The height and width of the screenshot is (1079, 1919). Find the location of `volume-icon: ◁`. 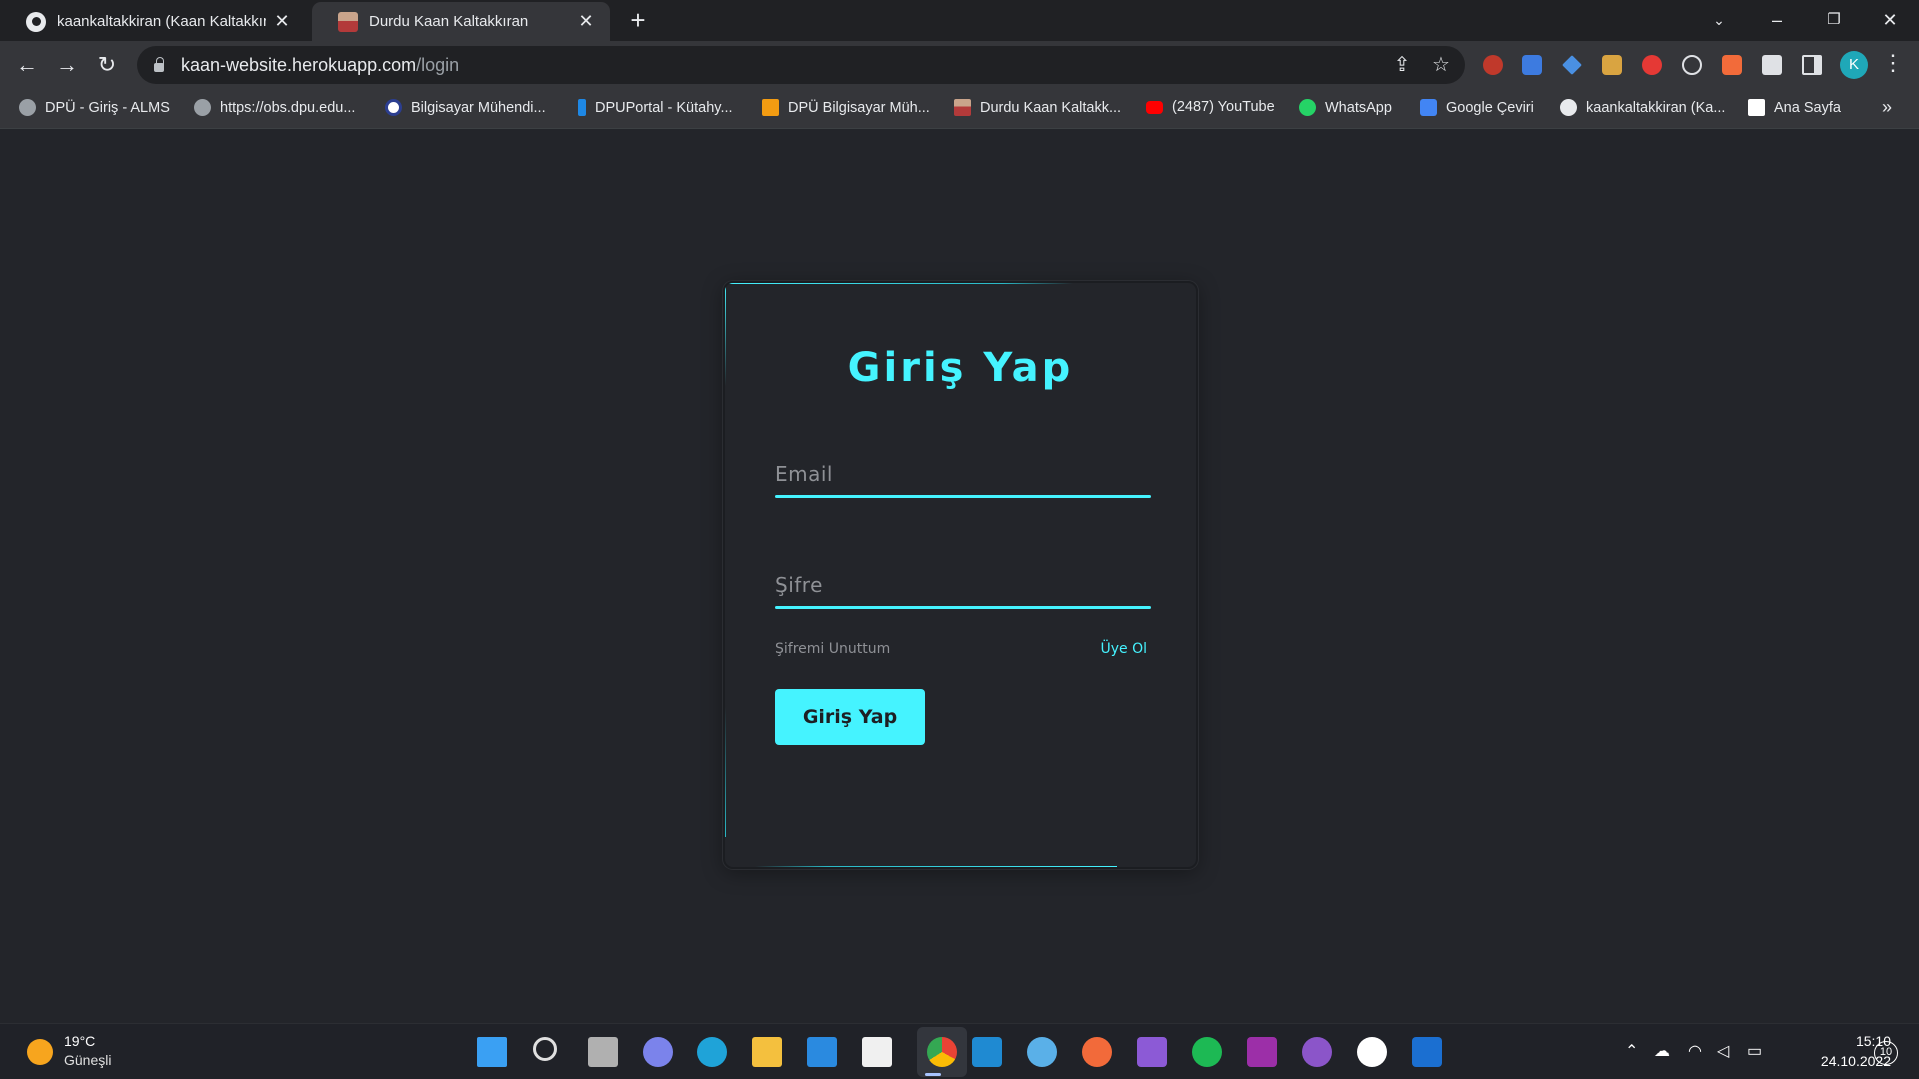

volume-icon: ◁ is located at coordinates (1723, 1051).